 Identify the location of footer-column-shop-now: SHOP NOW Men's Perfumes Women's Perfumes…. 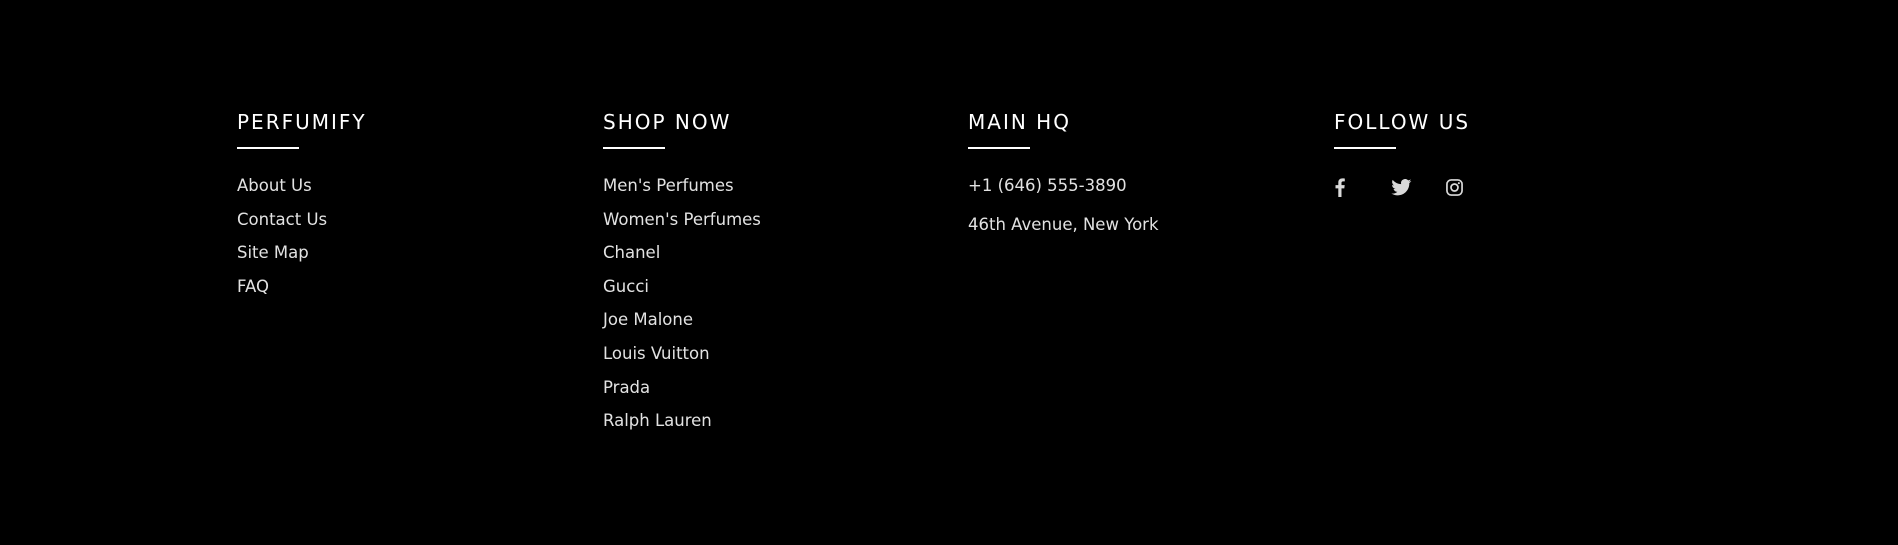
(682, 276).